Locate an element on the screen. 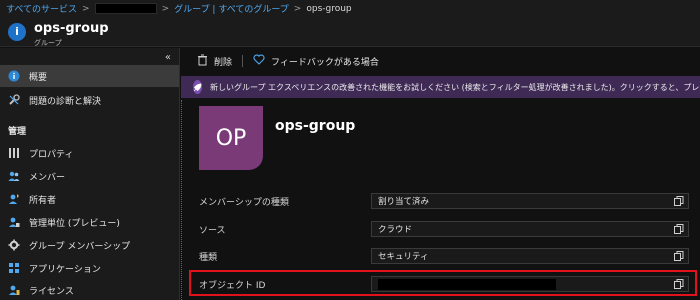 The width and height of the screenshot is (700, 300). delete-button: 削除 is located at coordinates (214, 61).